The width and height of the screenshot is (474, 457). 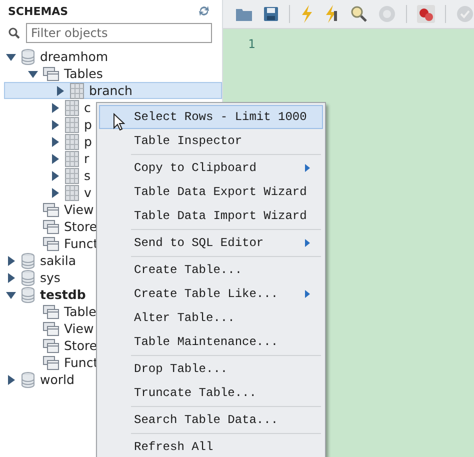 I want to click on refresh-icon, so click(x=204, y=11).